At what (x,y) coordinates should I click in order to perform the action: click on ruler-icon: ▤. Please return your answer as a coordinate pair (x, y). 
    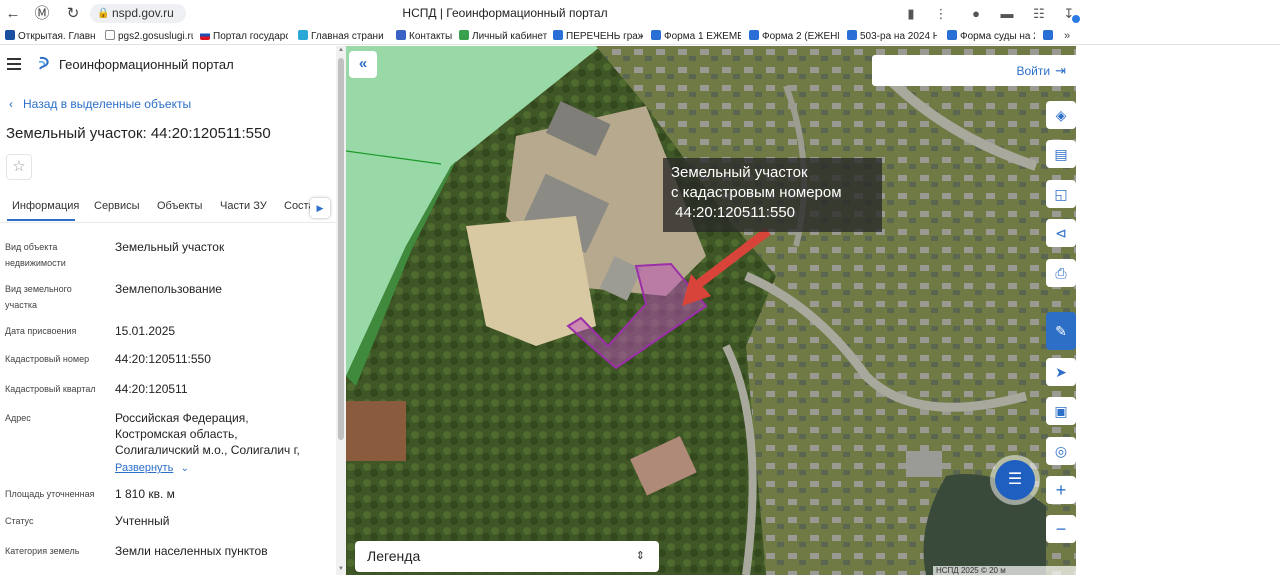
    Looking at the image, I should click on (1061, 154).